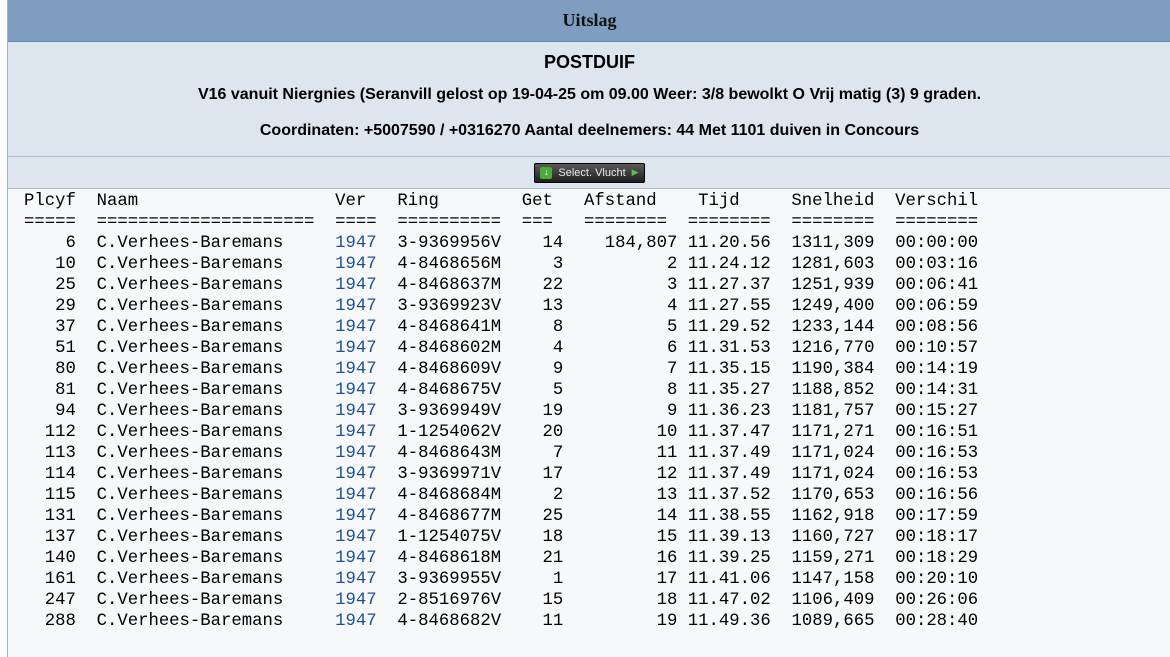 This screenshot has width=1170, height=657. I want to click on cell-tijd: 11.37.47, so click(739, 432).